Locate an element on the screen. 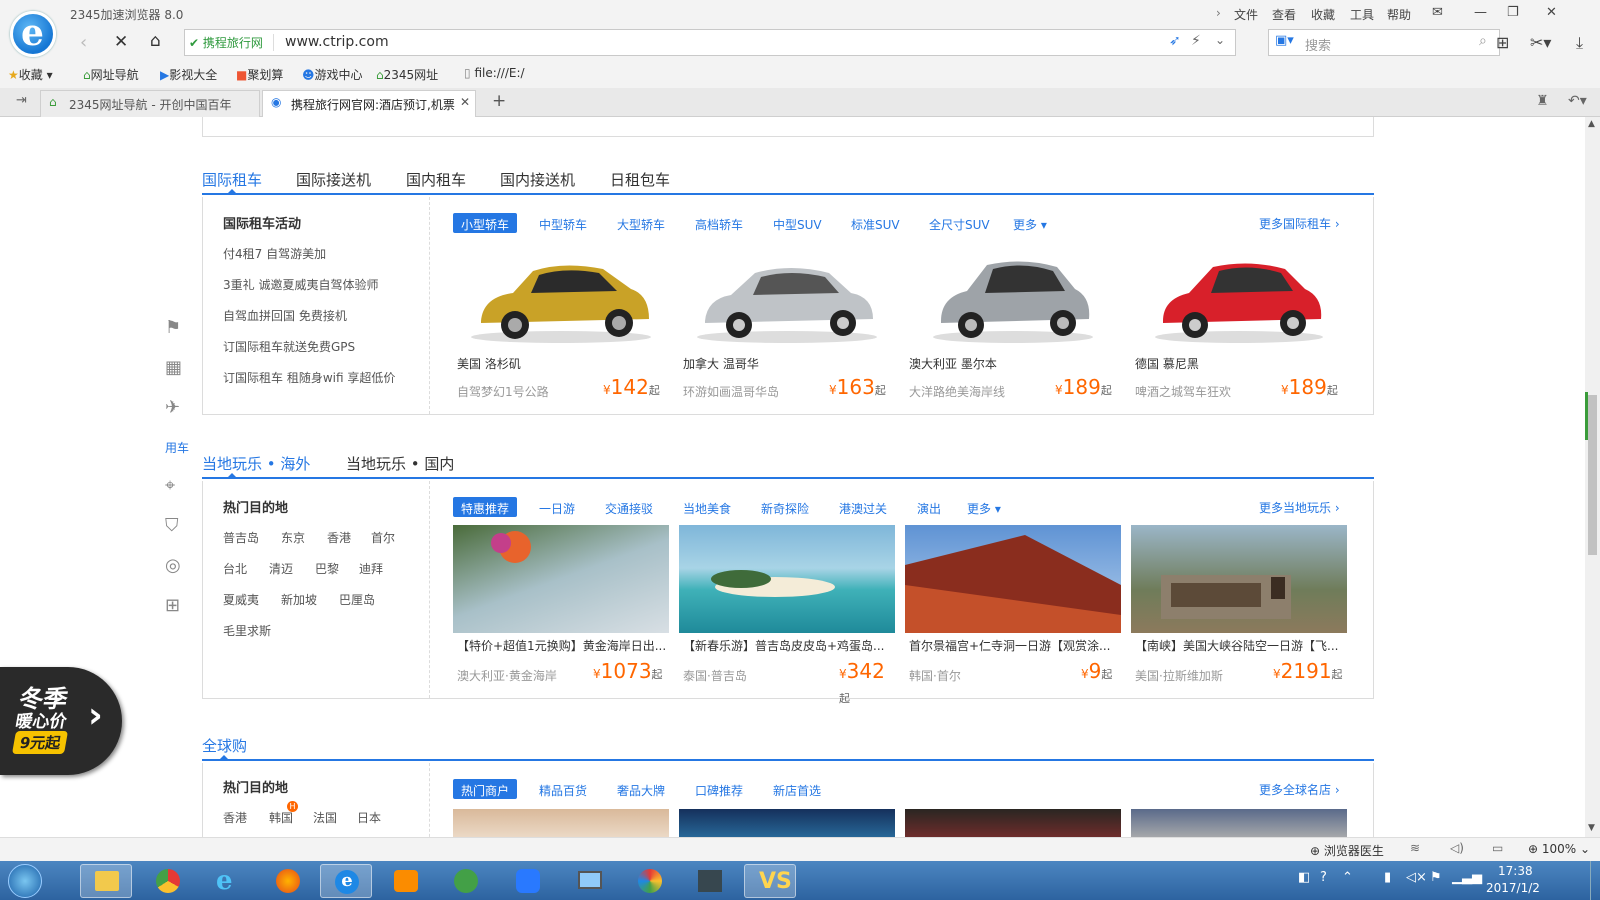 The width and height of the screenshot is (1600, 900). tab-daily-charter: 日租包车 is located at coordinates (640, 179).